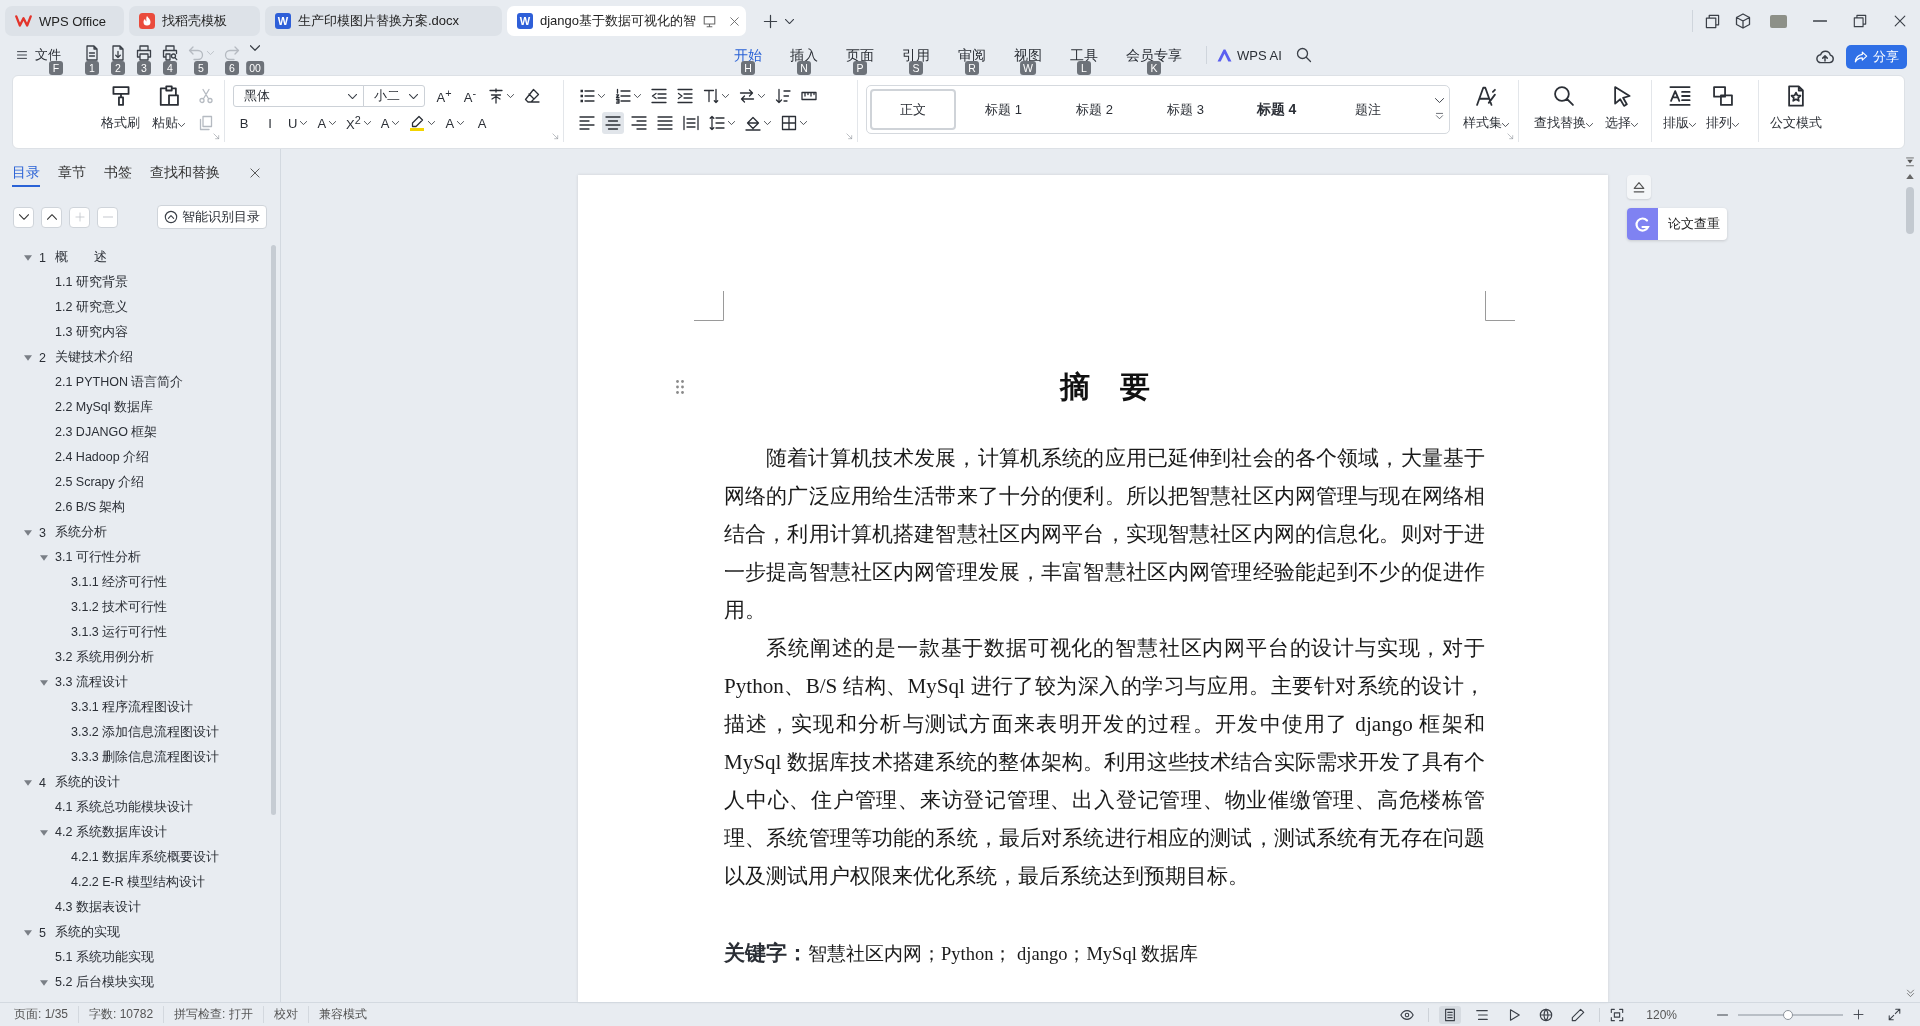  I want to click on restore-icon, so click(1860, 21).